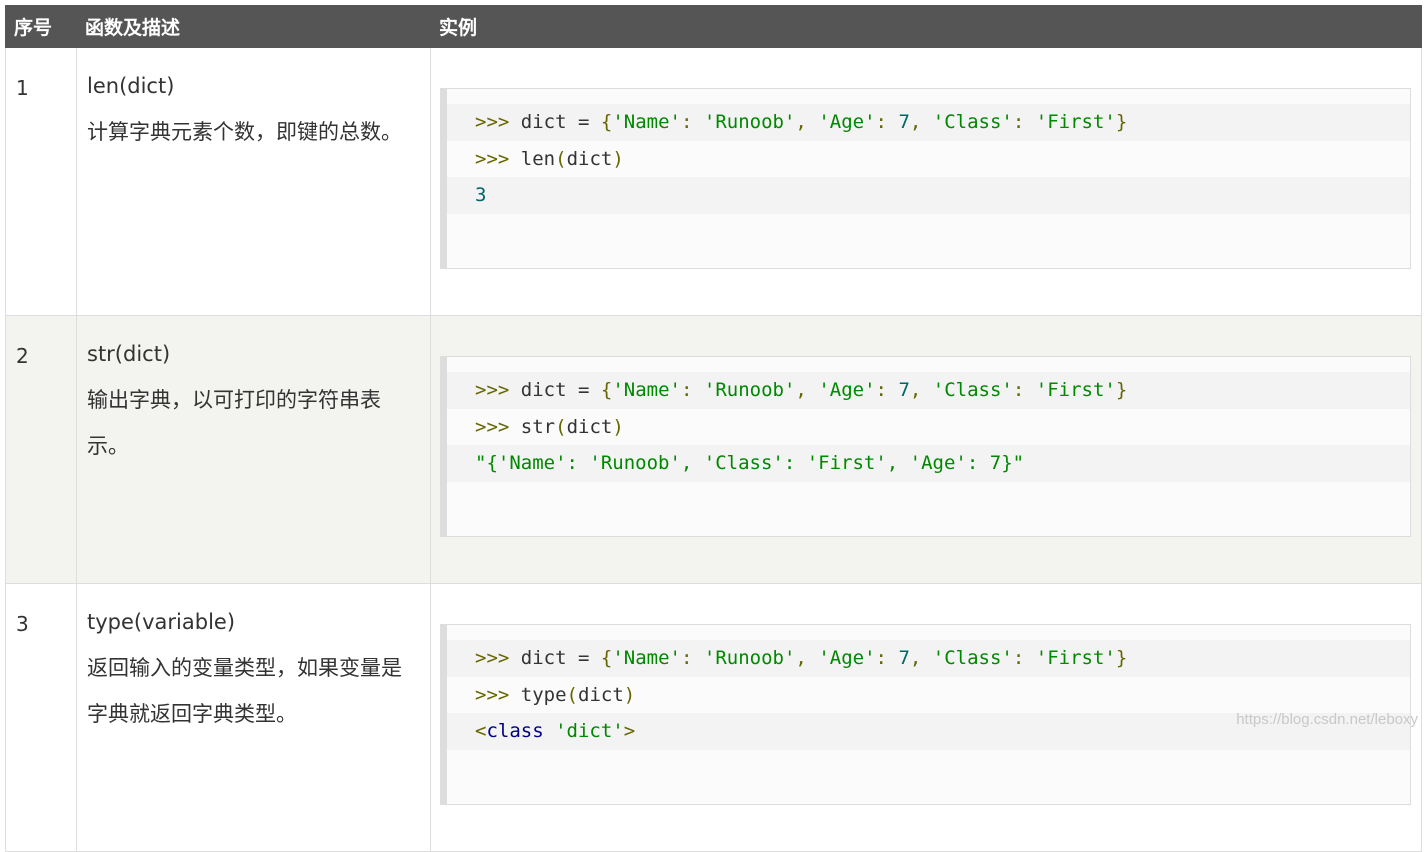  Describe the element at coordinates (41, 717) in the screenshot. I see `row-index: 3` at that location.